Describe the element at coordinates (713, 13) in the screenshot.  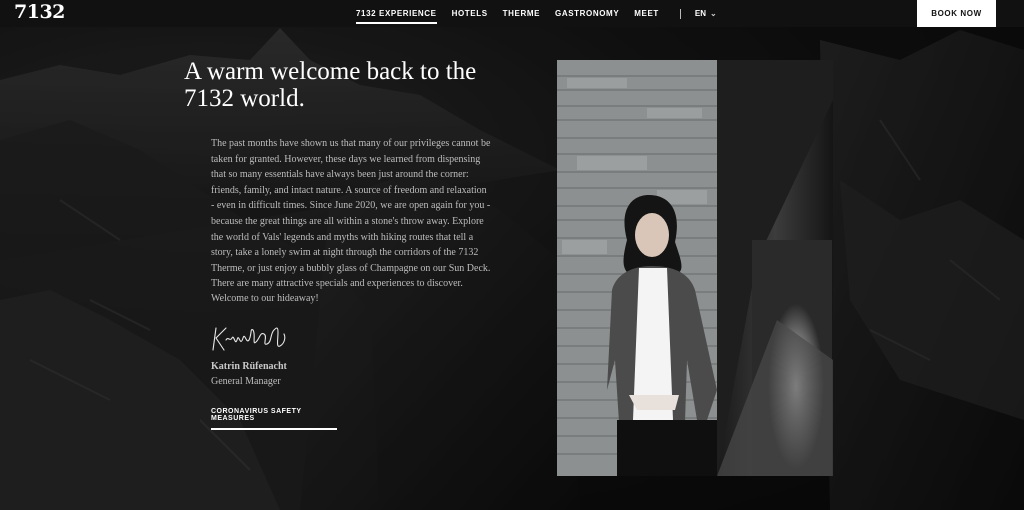
I see `chevron-down-icon: ⌄` at that location.